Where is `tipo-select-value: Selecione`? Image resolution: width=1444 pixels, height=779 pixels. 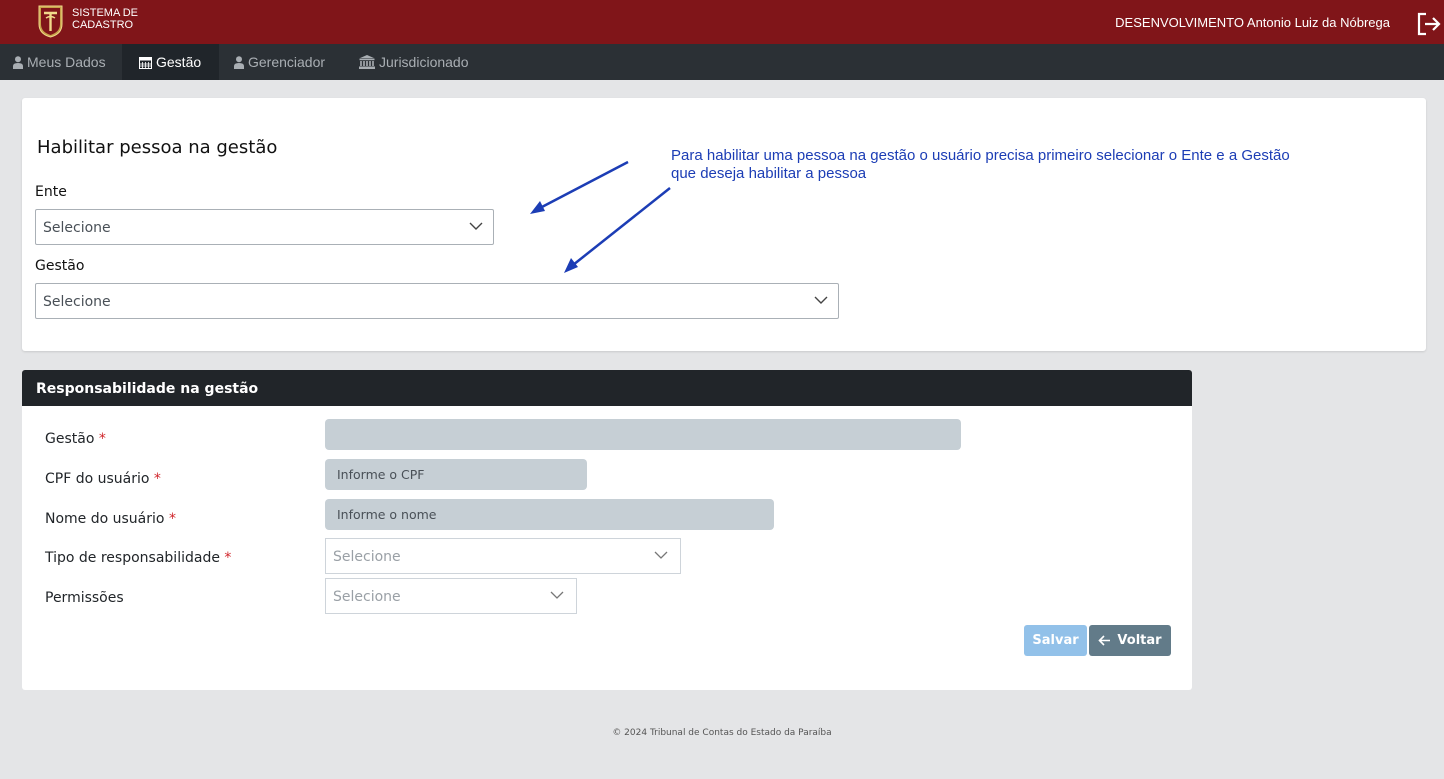 tipo-select-value: Selecione is located at coordinates (367, 557).